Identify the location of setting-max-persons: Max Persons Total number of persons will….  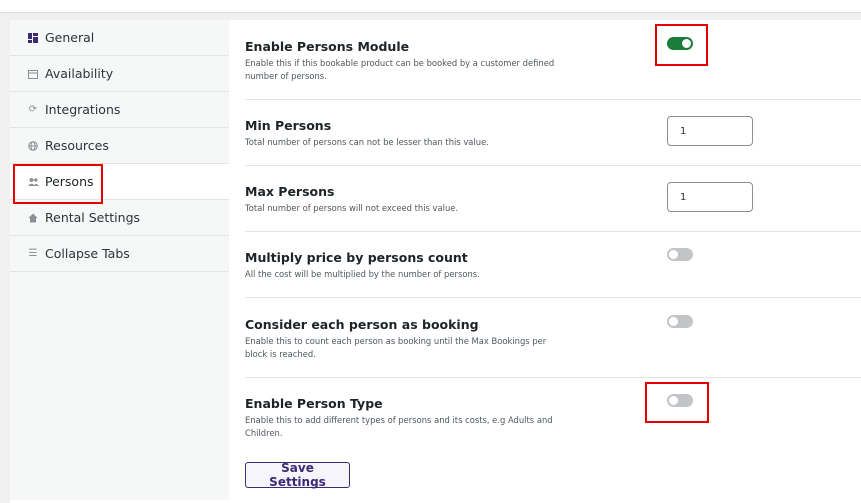
(553, 199).